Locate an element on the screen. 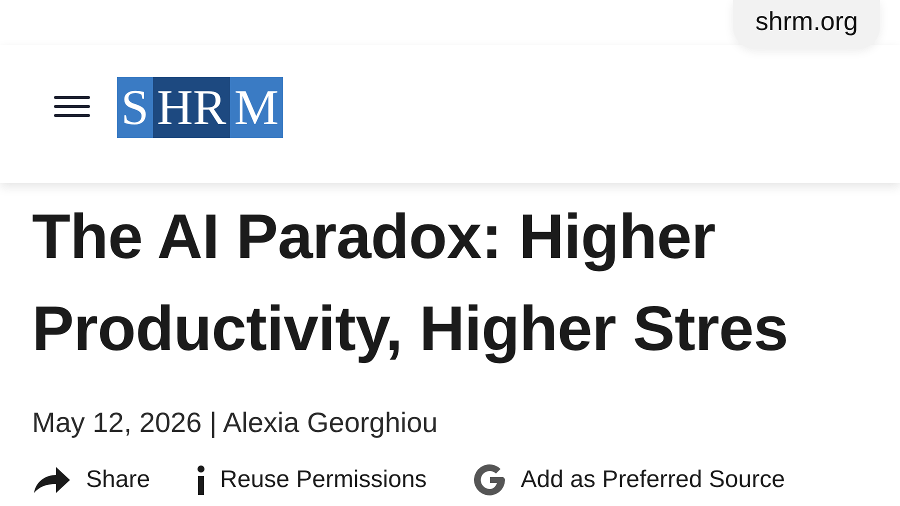 The image size is (900, 506). byline: May 12, 2026 | Alexia Georghiou is located at coordinates (235, 423).